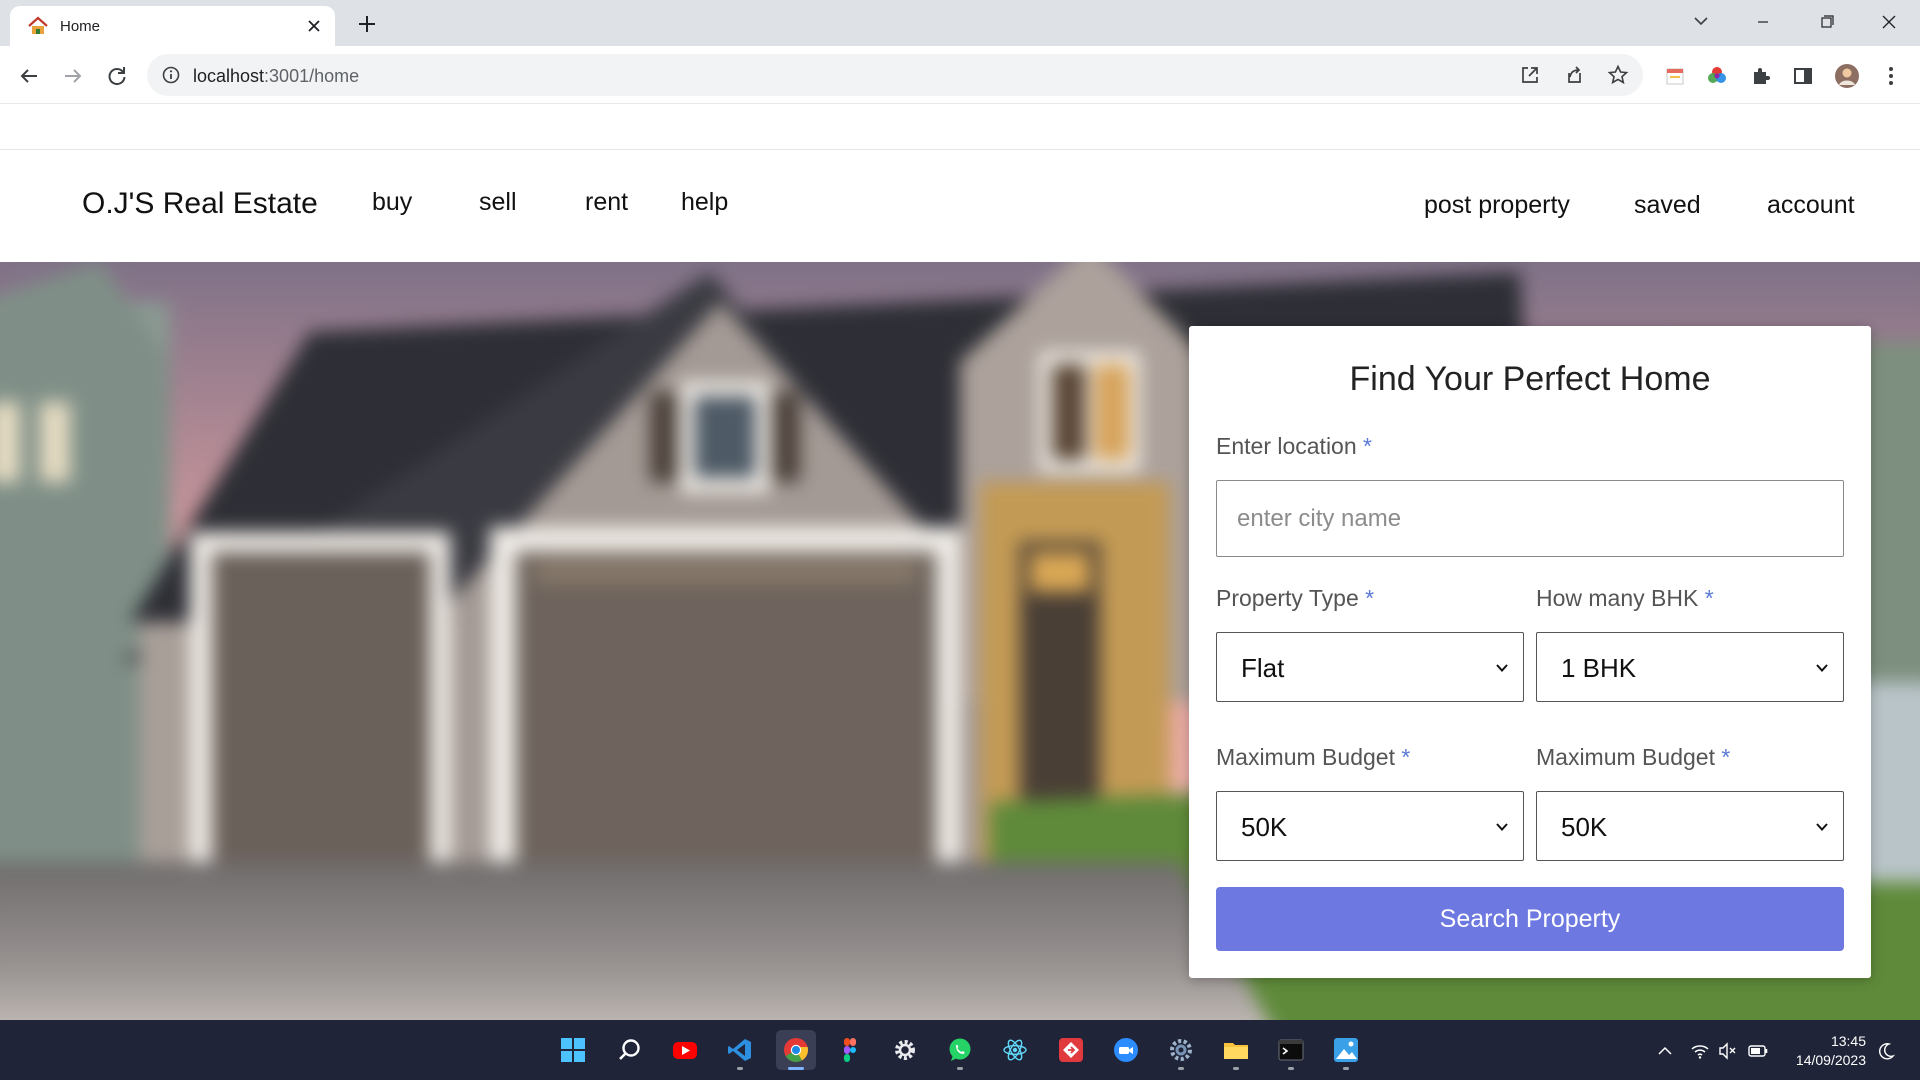  I want to click on new-tab-icon, so click(367, 24).